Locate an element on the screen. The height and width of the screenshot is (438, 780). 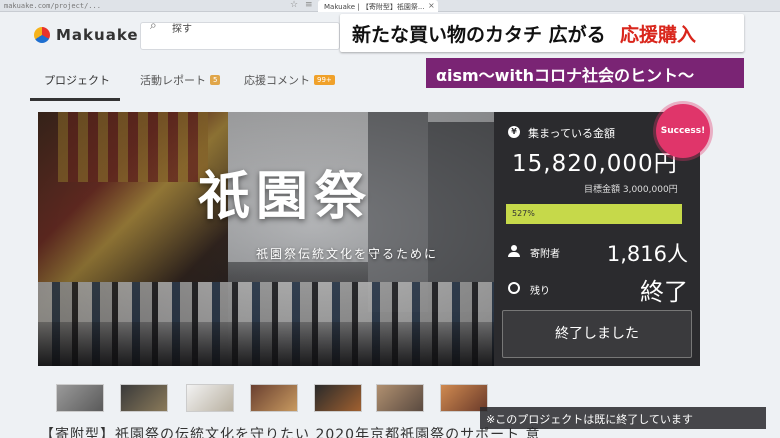
tab-project: プロジェクト is located at coordinates (77, 80).